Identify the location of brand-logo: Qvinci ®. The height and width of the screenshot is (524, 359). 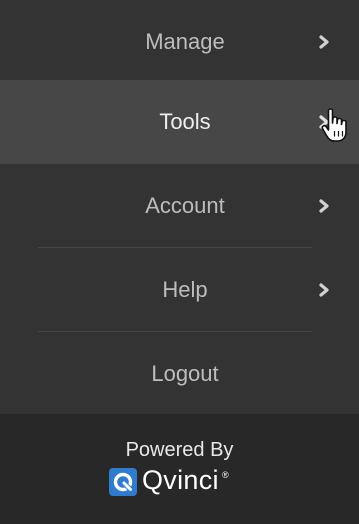
(179, 481).